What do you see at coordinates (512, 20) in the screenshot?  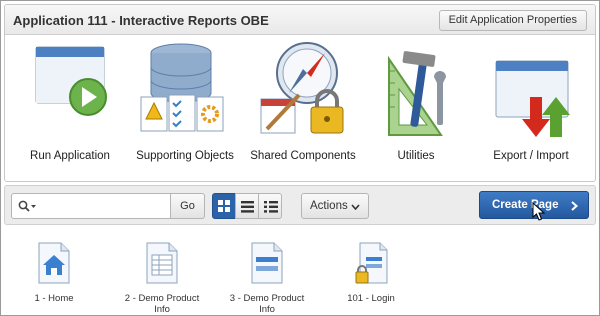 I see `edit-application-properties-button: Edit Application Properties` at bounding box center [512, 20].